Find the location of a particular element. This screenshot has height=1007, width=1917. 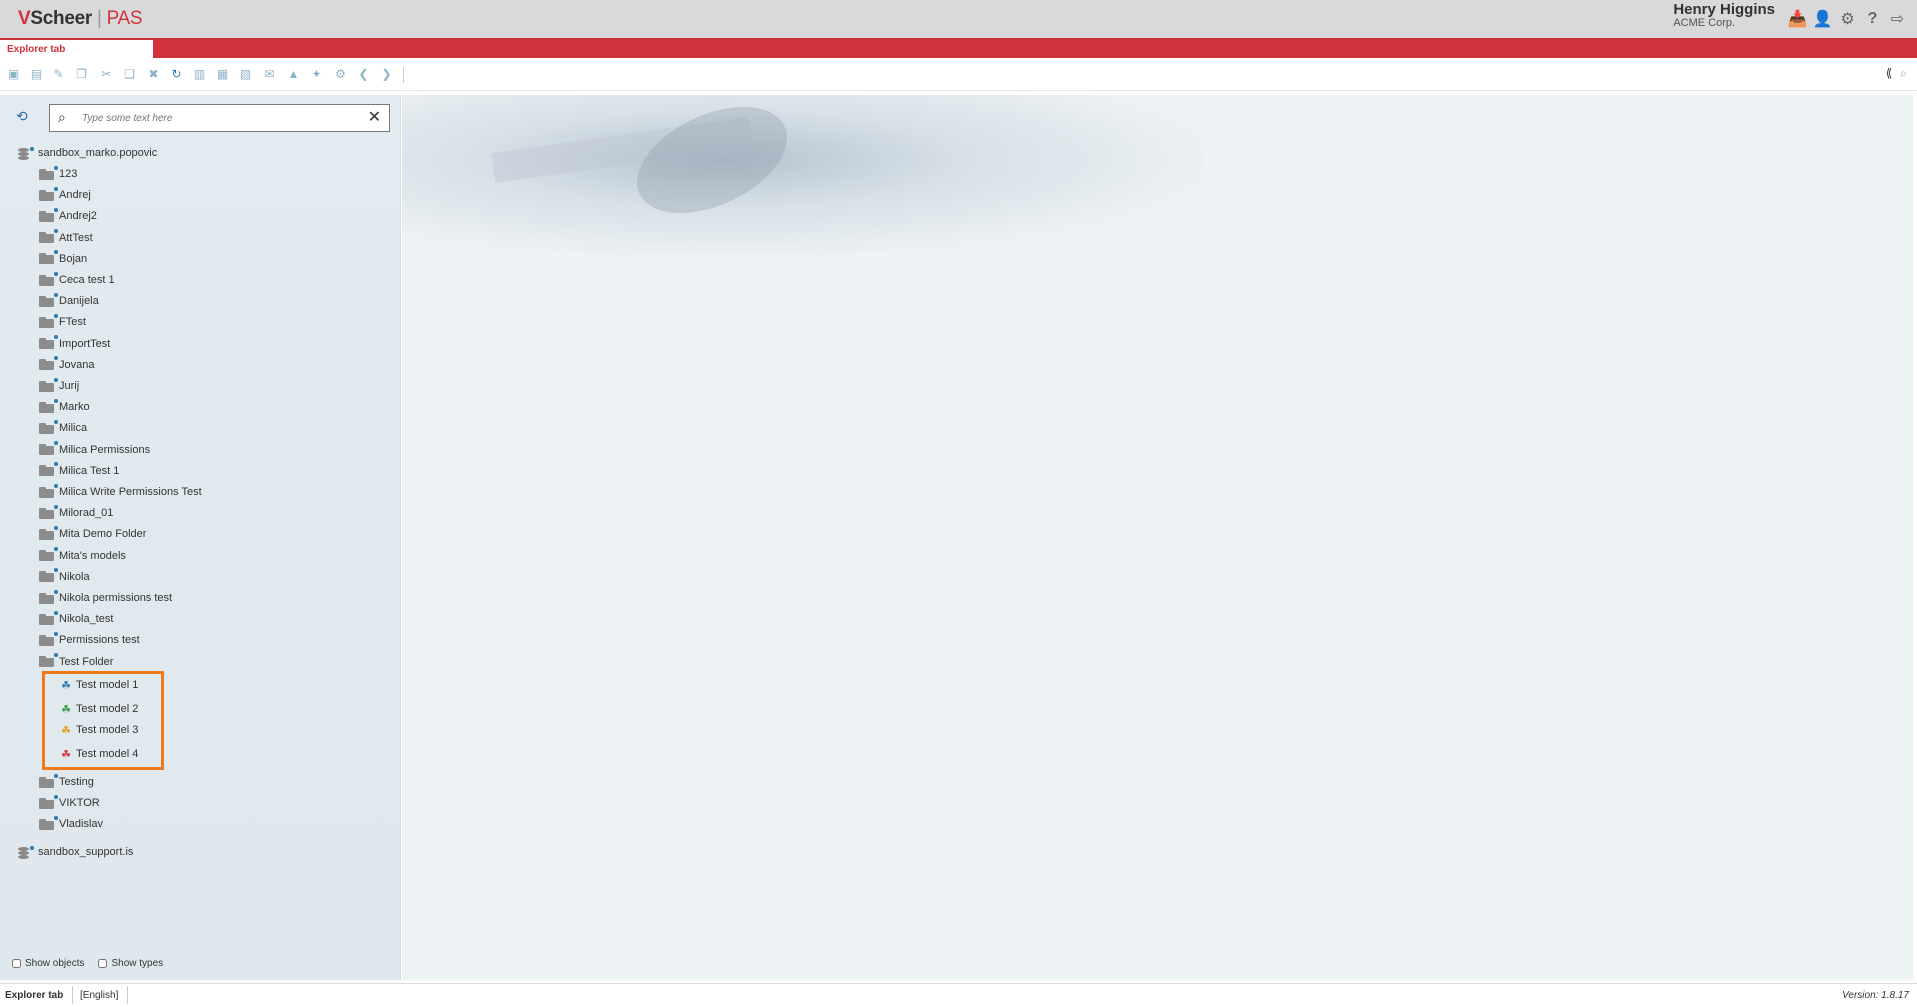

tree-folder: Mita's models is located at coordinates (82, 556).